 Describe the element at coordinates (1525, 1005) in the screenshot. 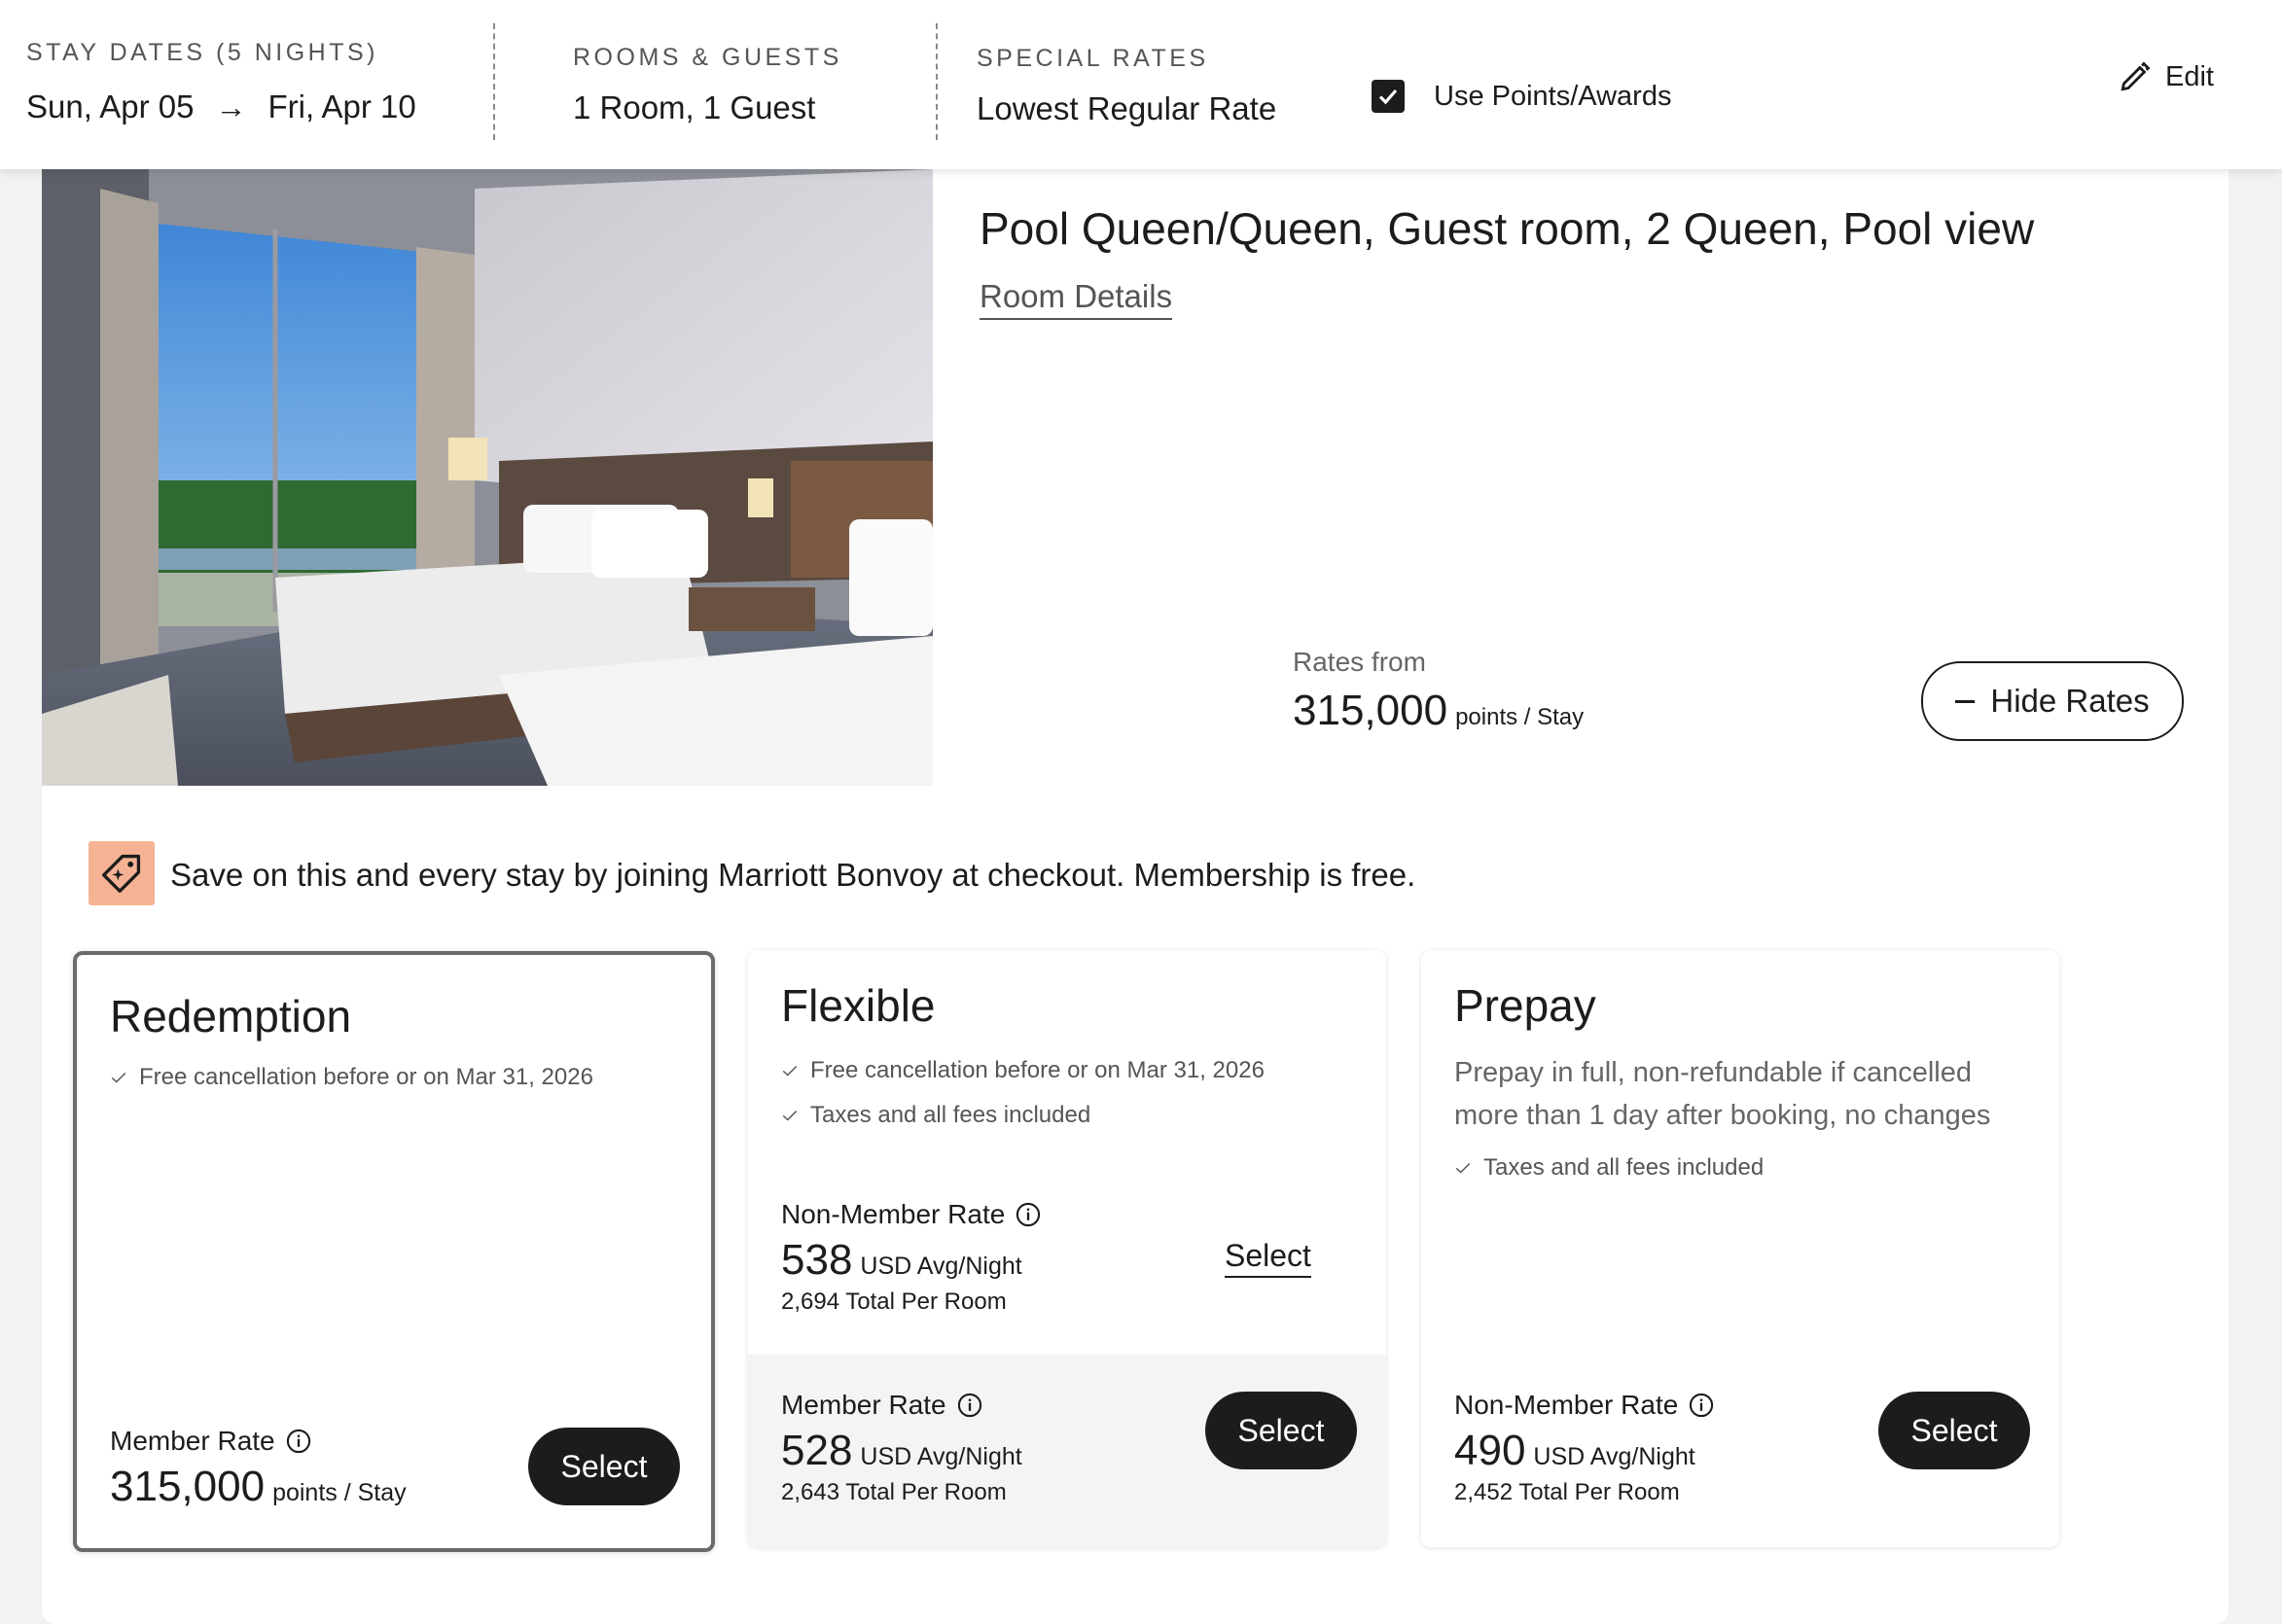

I see `tile-title: Prepay` at that location.